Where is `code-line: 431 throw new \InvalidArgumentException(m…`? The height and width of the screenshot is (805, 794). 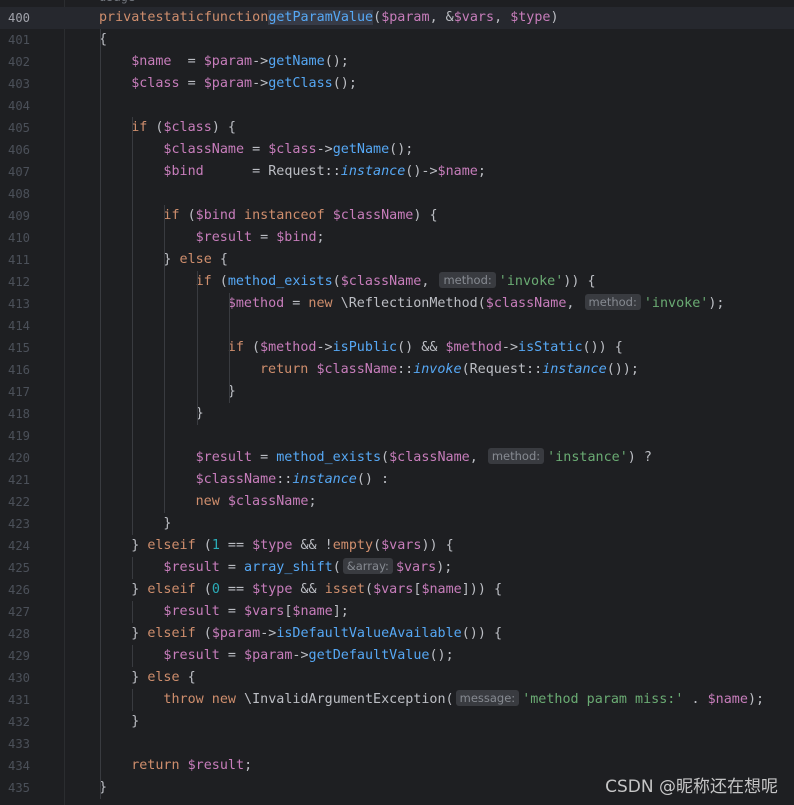 code-line: 431 throw new \InvalidArgumentException(m… is located at coordinates (397, 700).